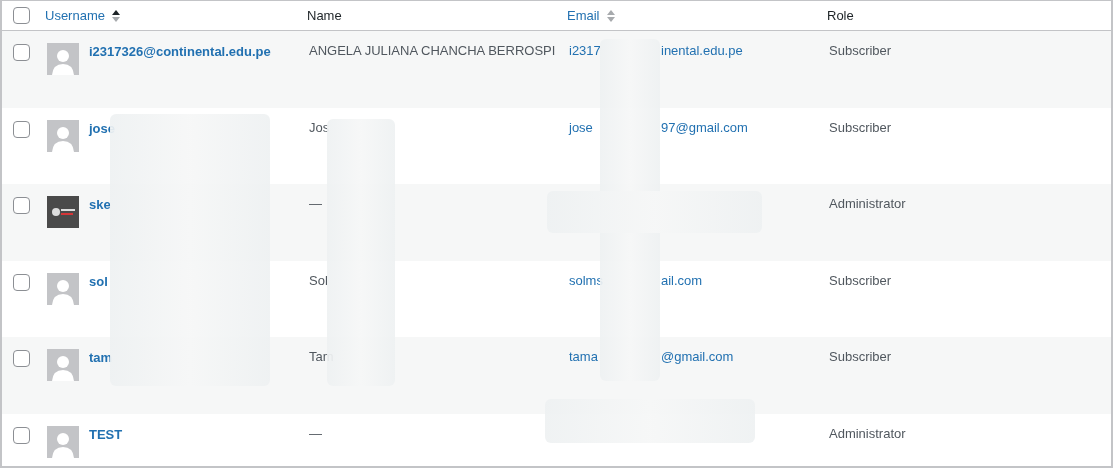  Describe the element at coordinates (697, 356) in the screenshot. I see `address-link: @gmail.com` at that location.